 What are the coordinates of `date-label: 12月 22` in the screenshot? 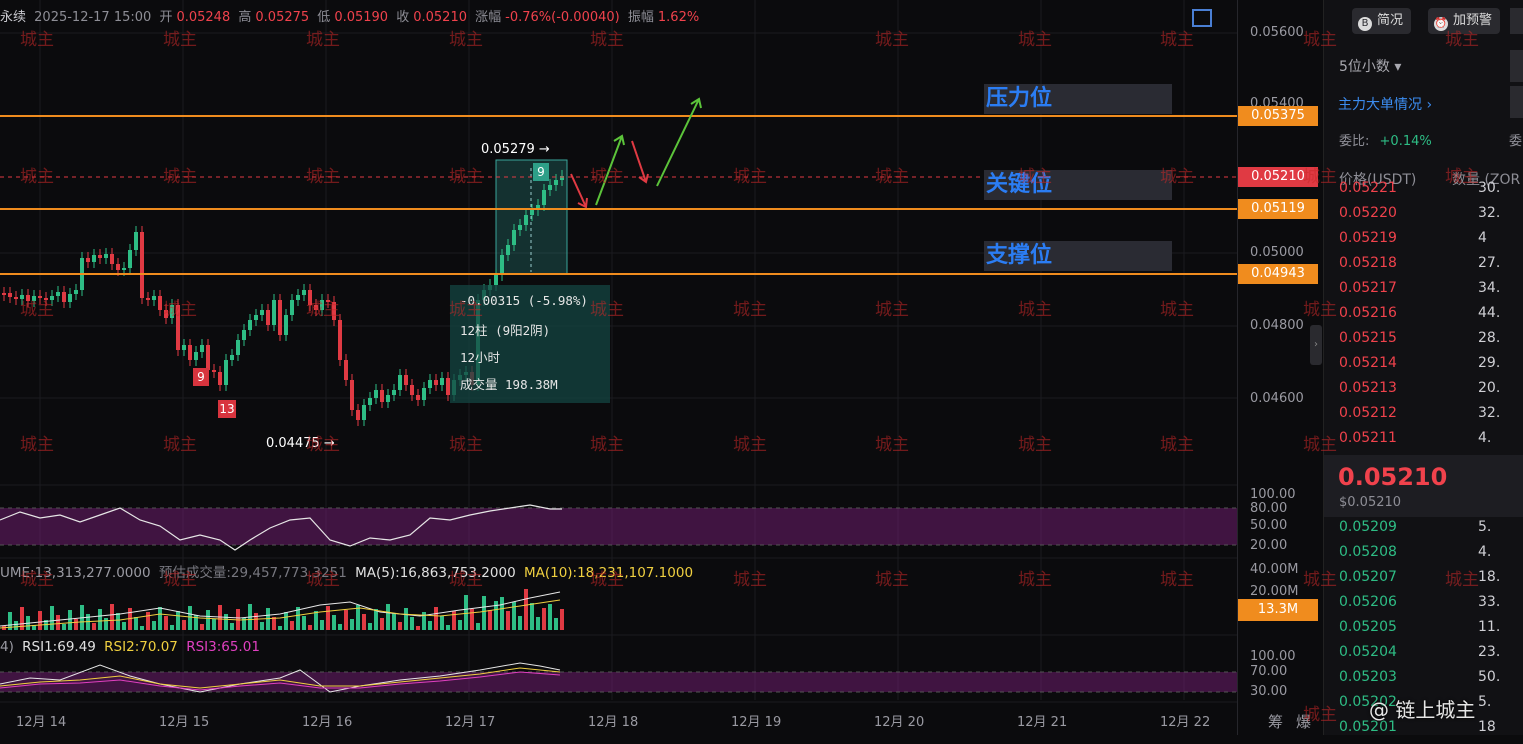 It's located at (1185, 722).